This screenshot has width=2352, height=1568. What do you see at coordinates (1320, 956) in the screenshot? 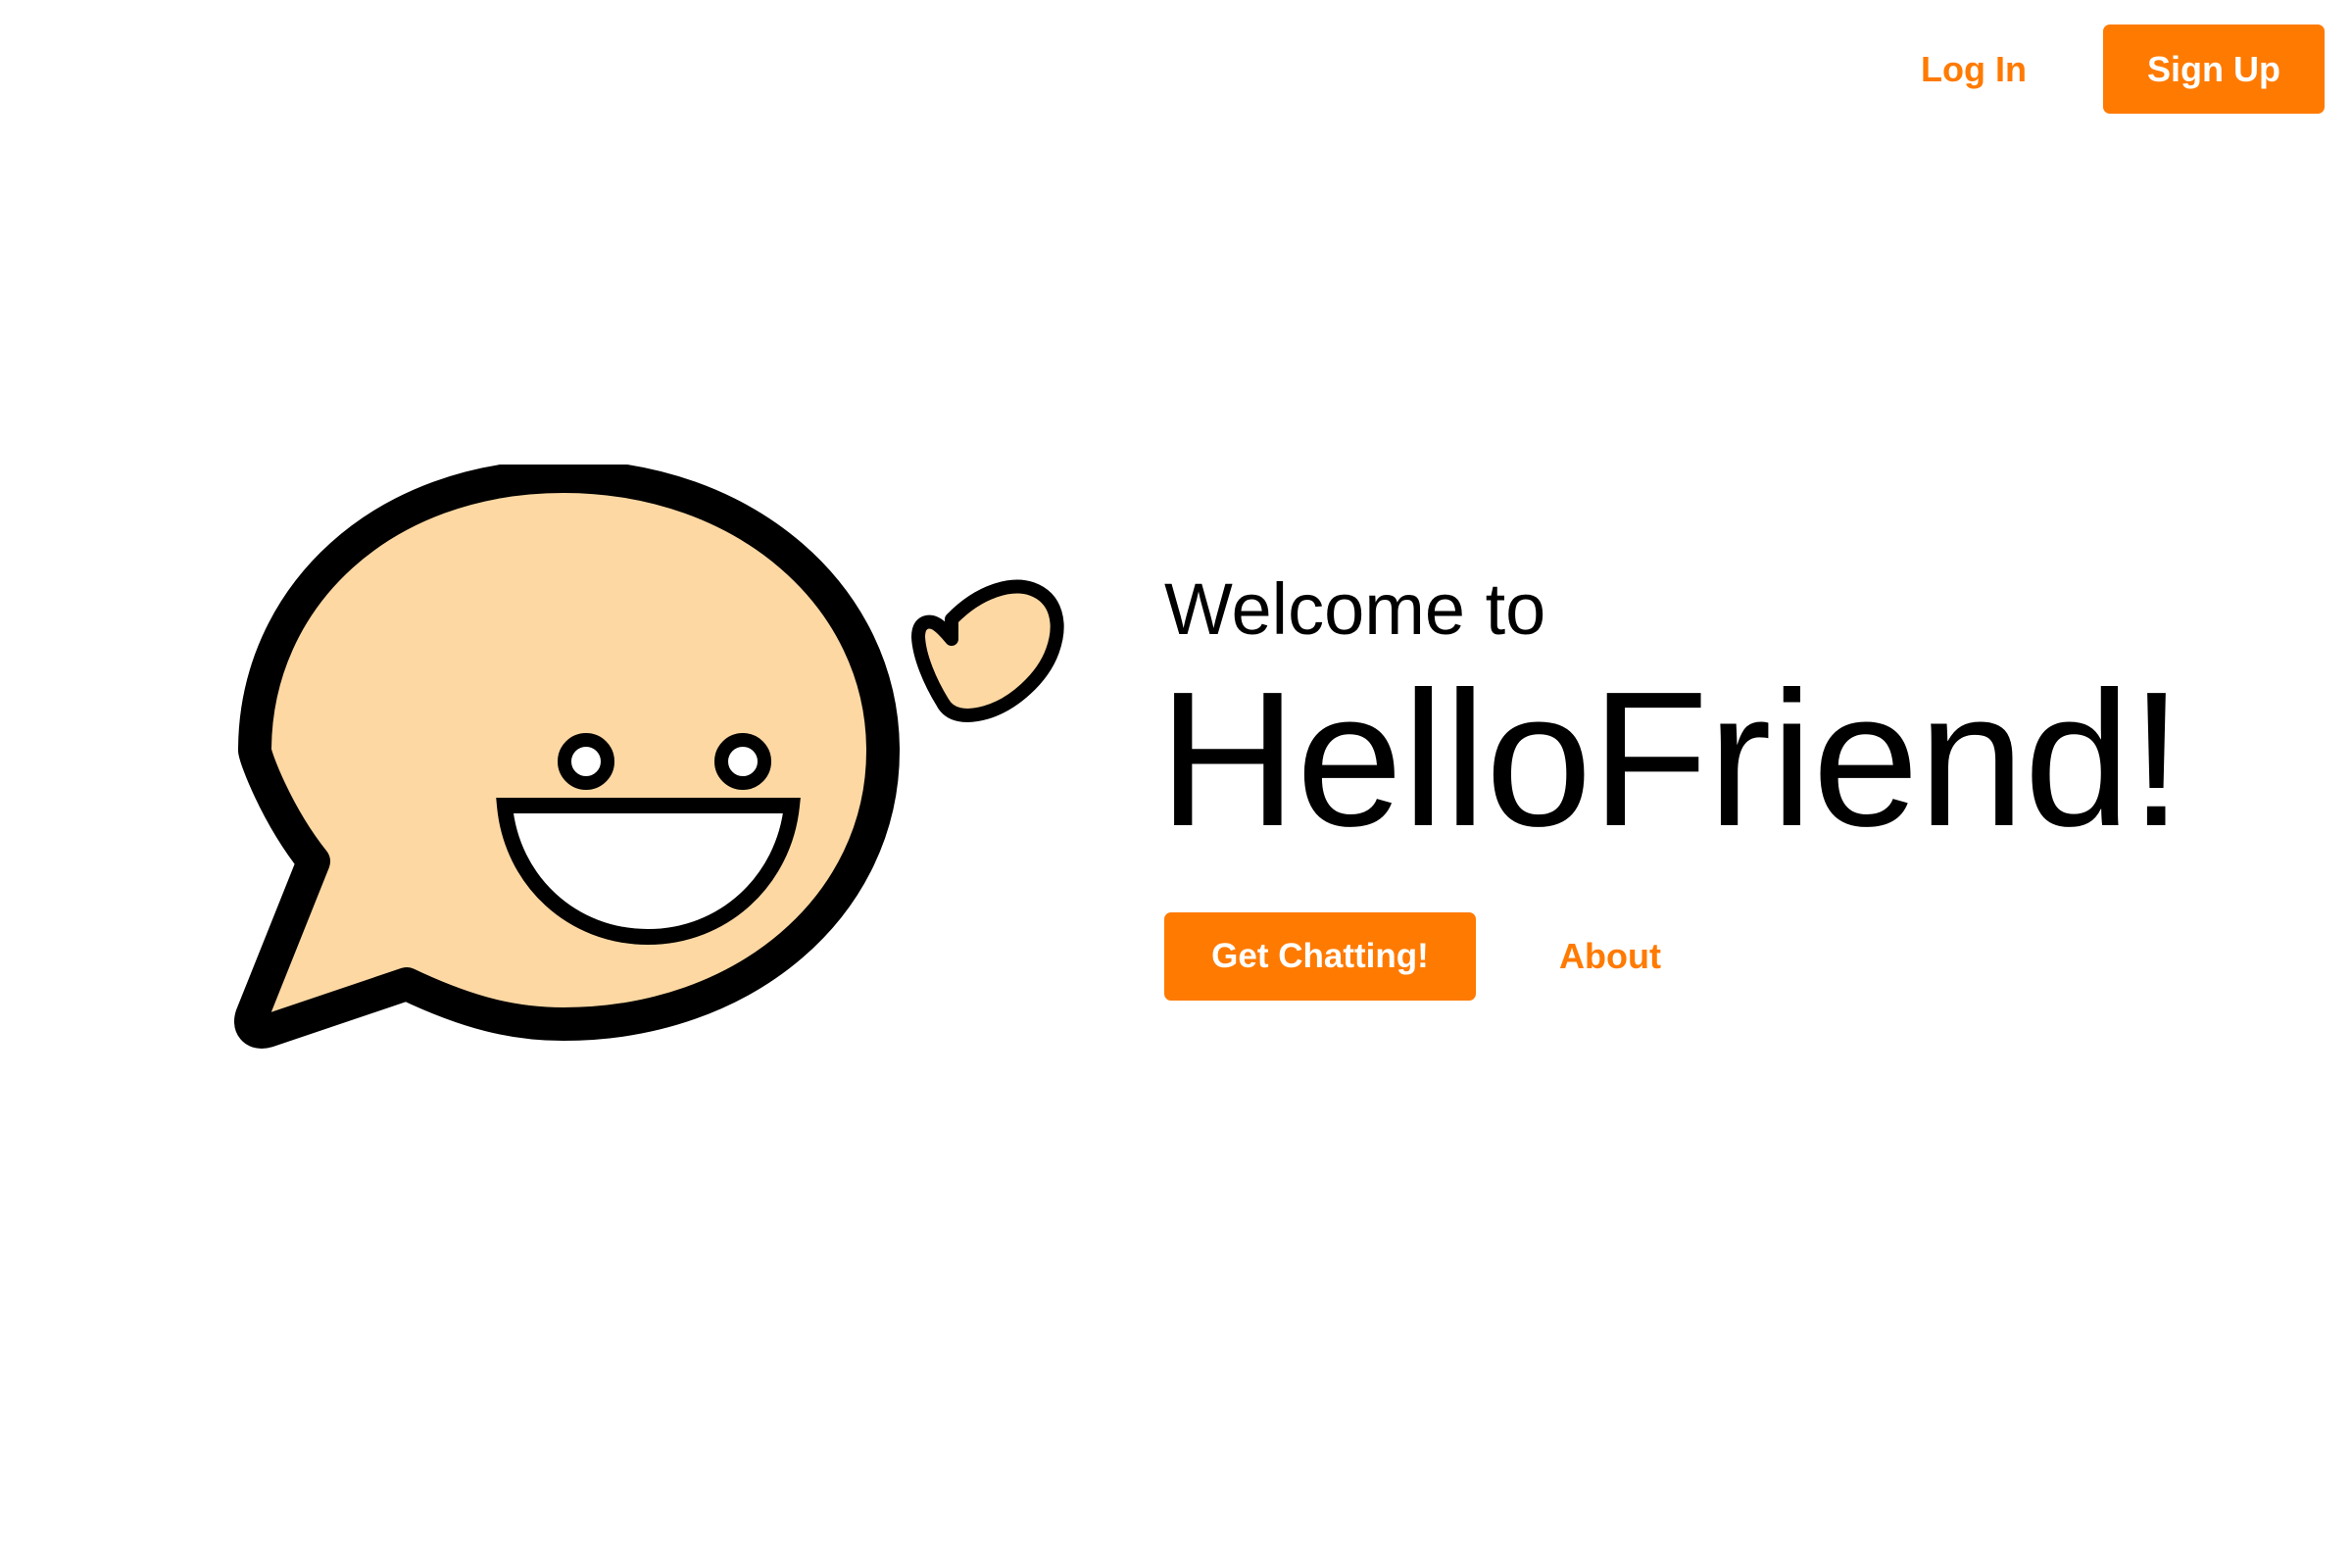
I see `get-chatting-button: Get Chatting!` at bounding box center [1320, 956].